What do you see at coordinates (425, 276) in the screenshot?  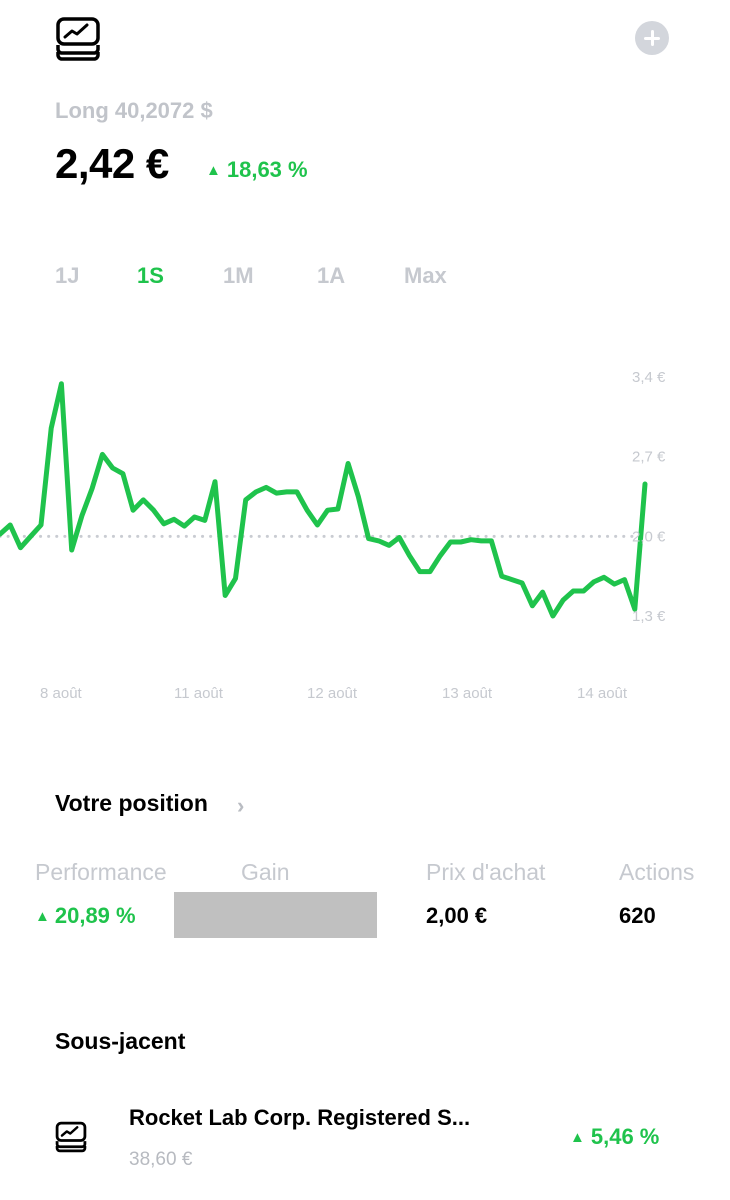 I see `tab-max: Max` at bounding box center [425, 276].